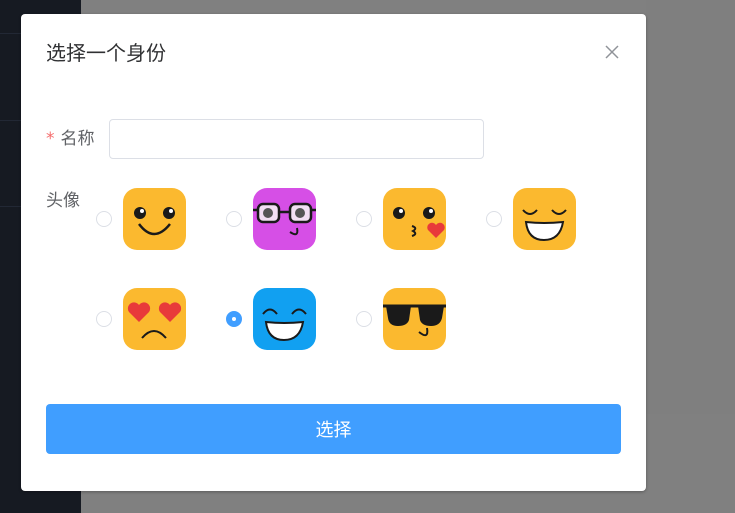 The width and height of the screenshot is (735, 513). I want to click on avatar-option-sunglasses, so click(406, 320).